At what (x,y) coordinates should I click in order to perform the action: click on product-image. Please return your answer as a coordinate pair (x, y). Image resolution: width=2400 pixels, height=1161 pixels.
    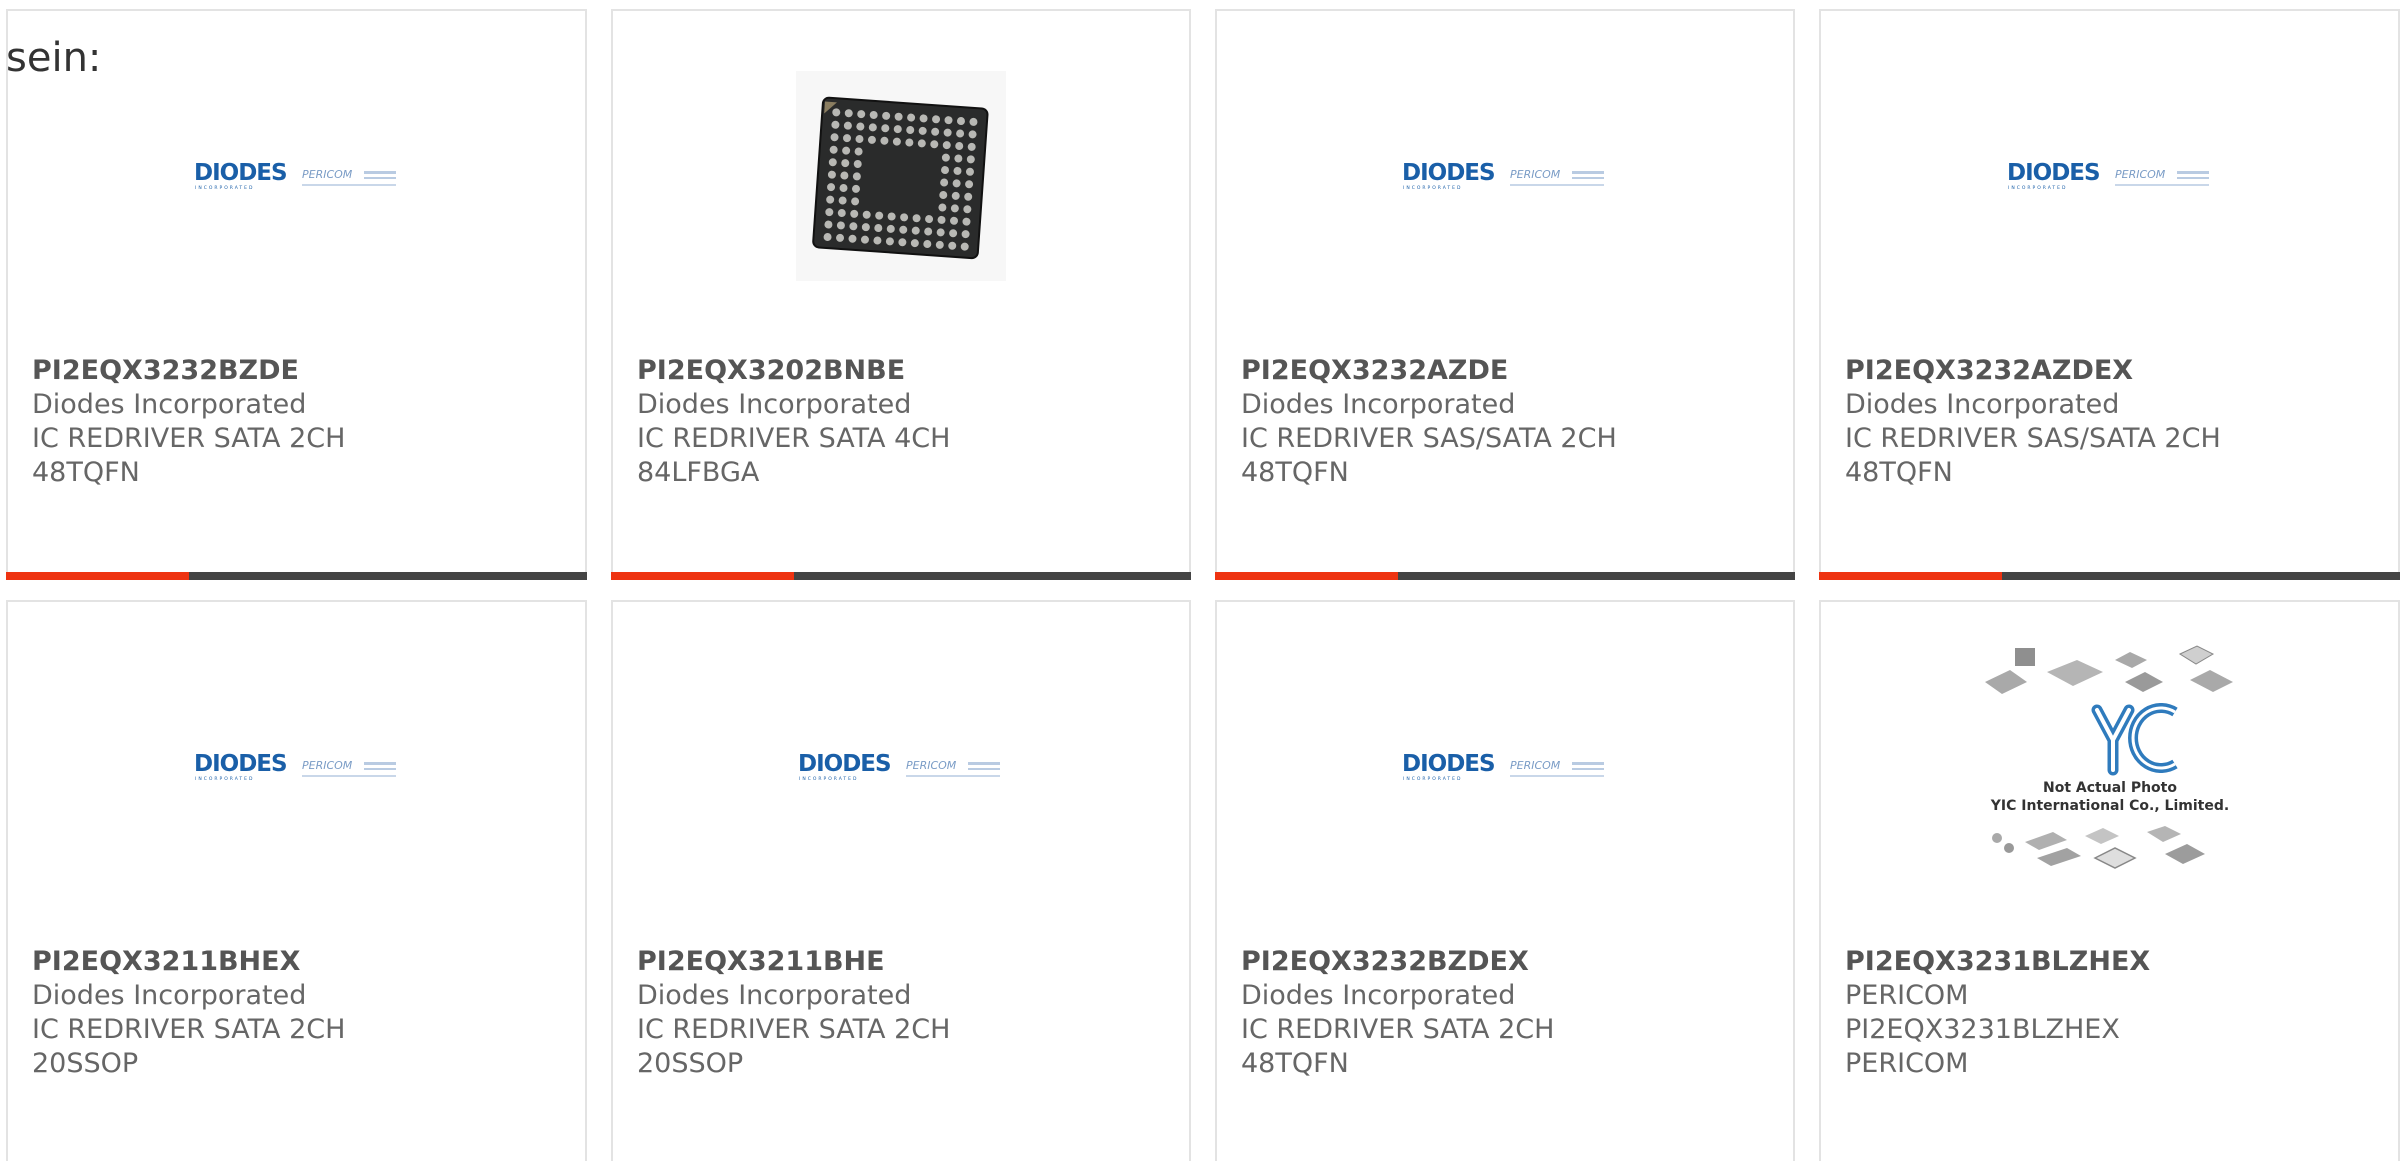
    Looking at the image, I should click on (901, 176).